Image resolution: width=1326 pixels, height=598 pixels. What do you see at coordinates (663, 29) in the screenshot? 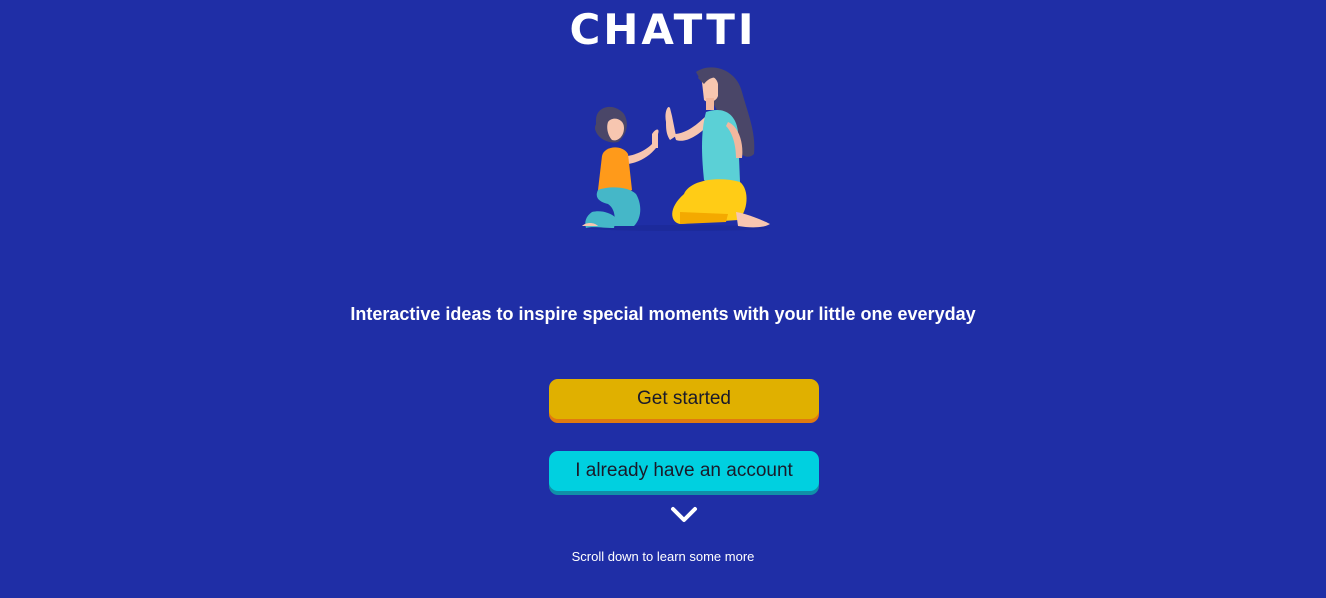
I see `app-logo: CHATTI` at bounding box center [663, 29].